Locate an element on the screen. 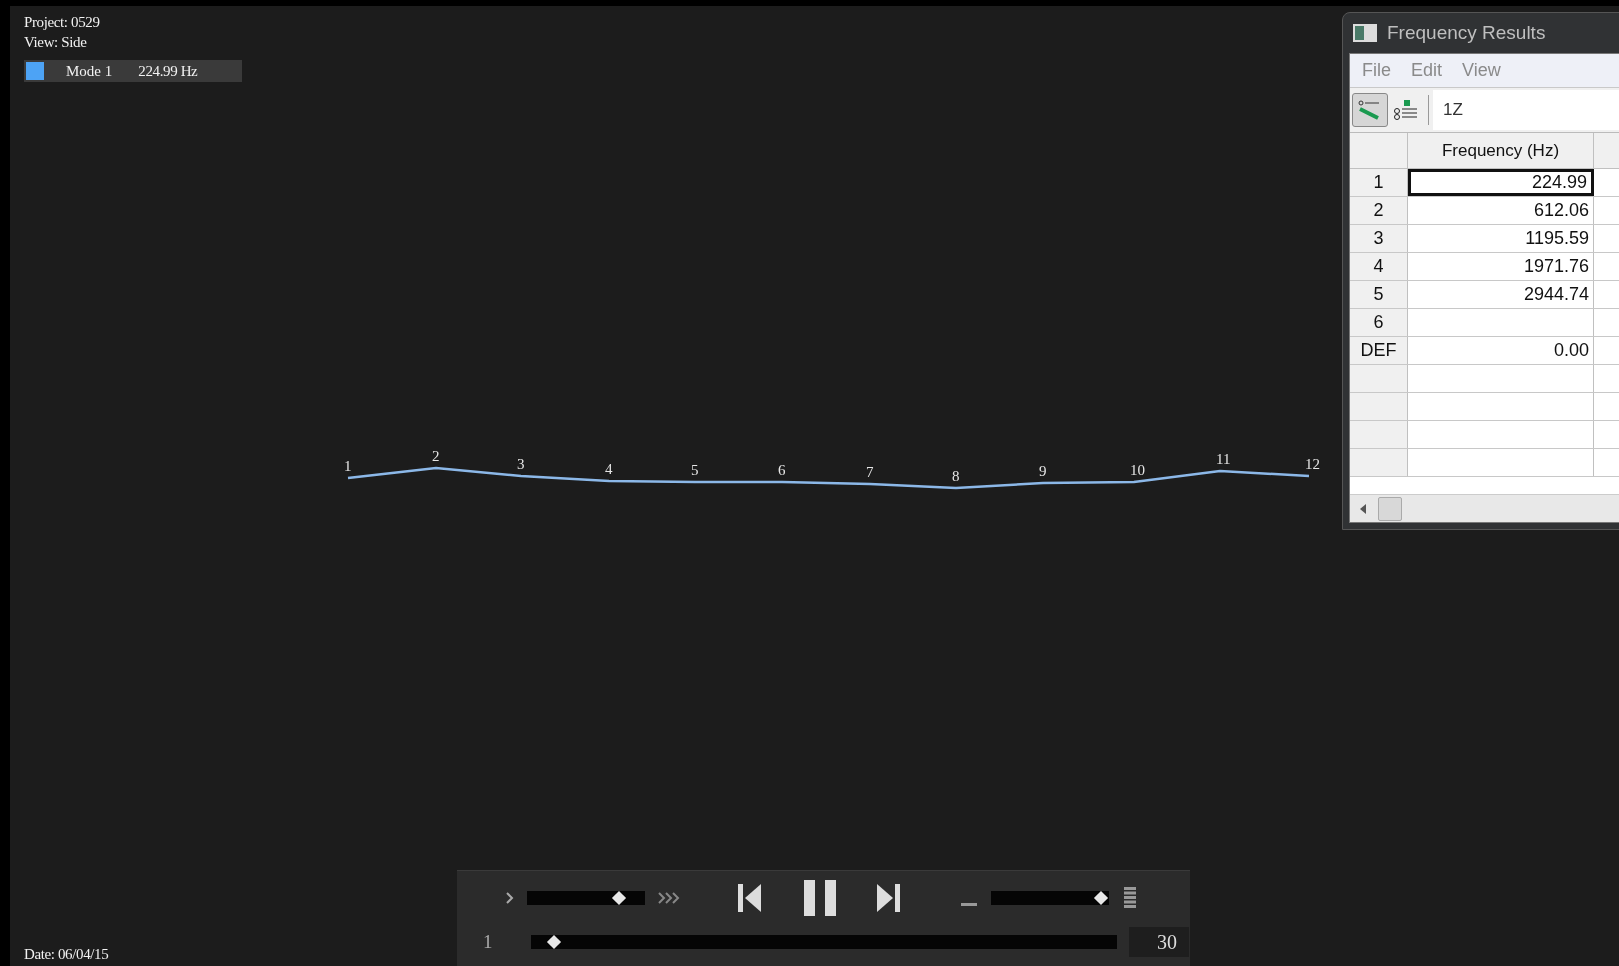  skip-start-button is located at coordinates (750, 898).